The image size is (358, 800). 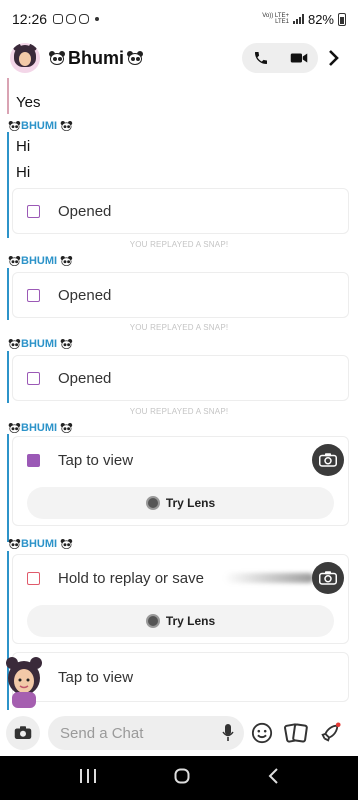 What do you see at coordinates (320, 19) in the screenshot?
I see `battery-text: 82%` at bounding box center [320, 19].